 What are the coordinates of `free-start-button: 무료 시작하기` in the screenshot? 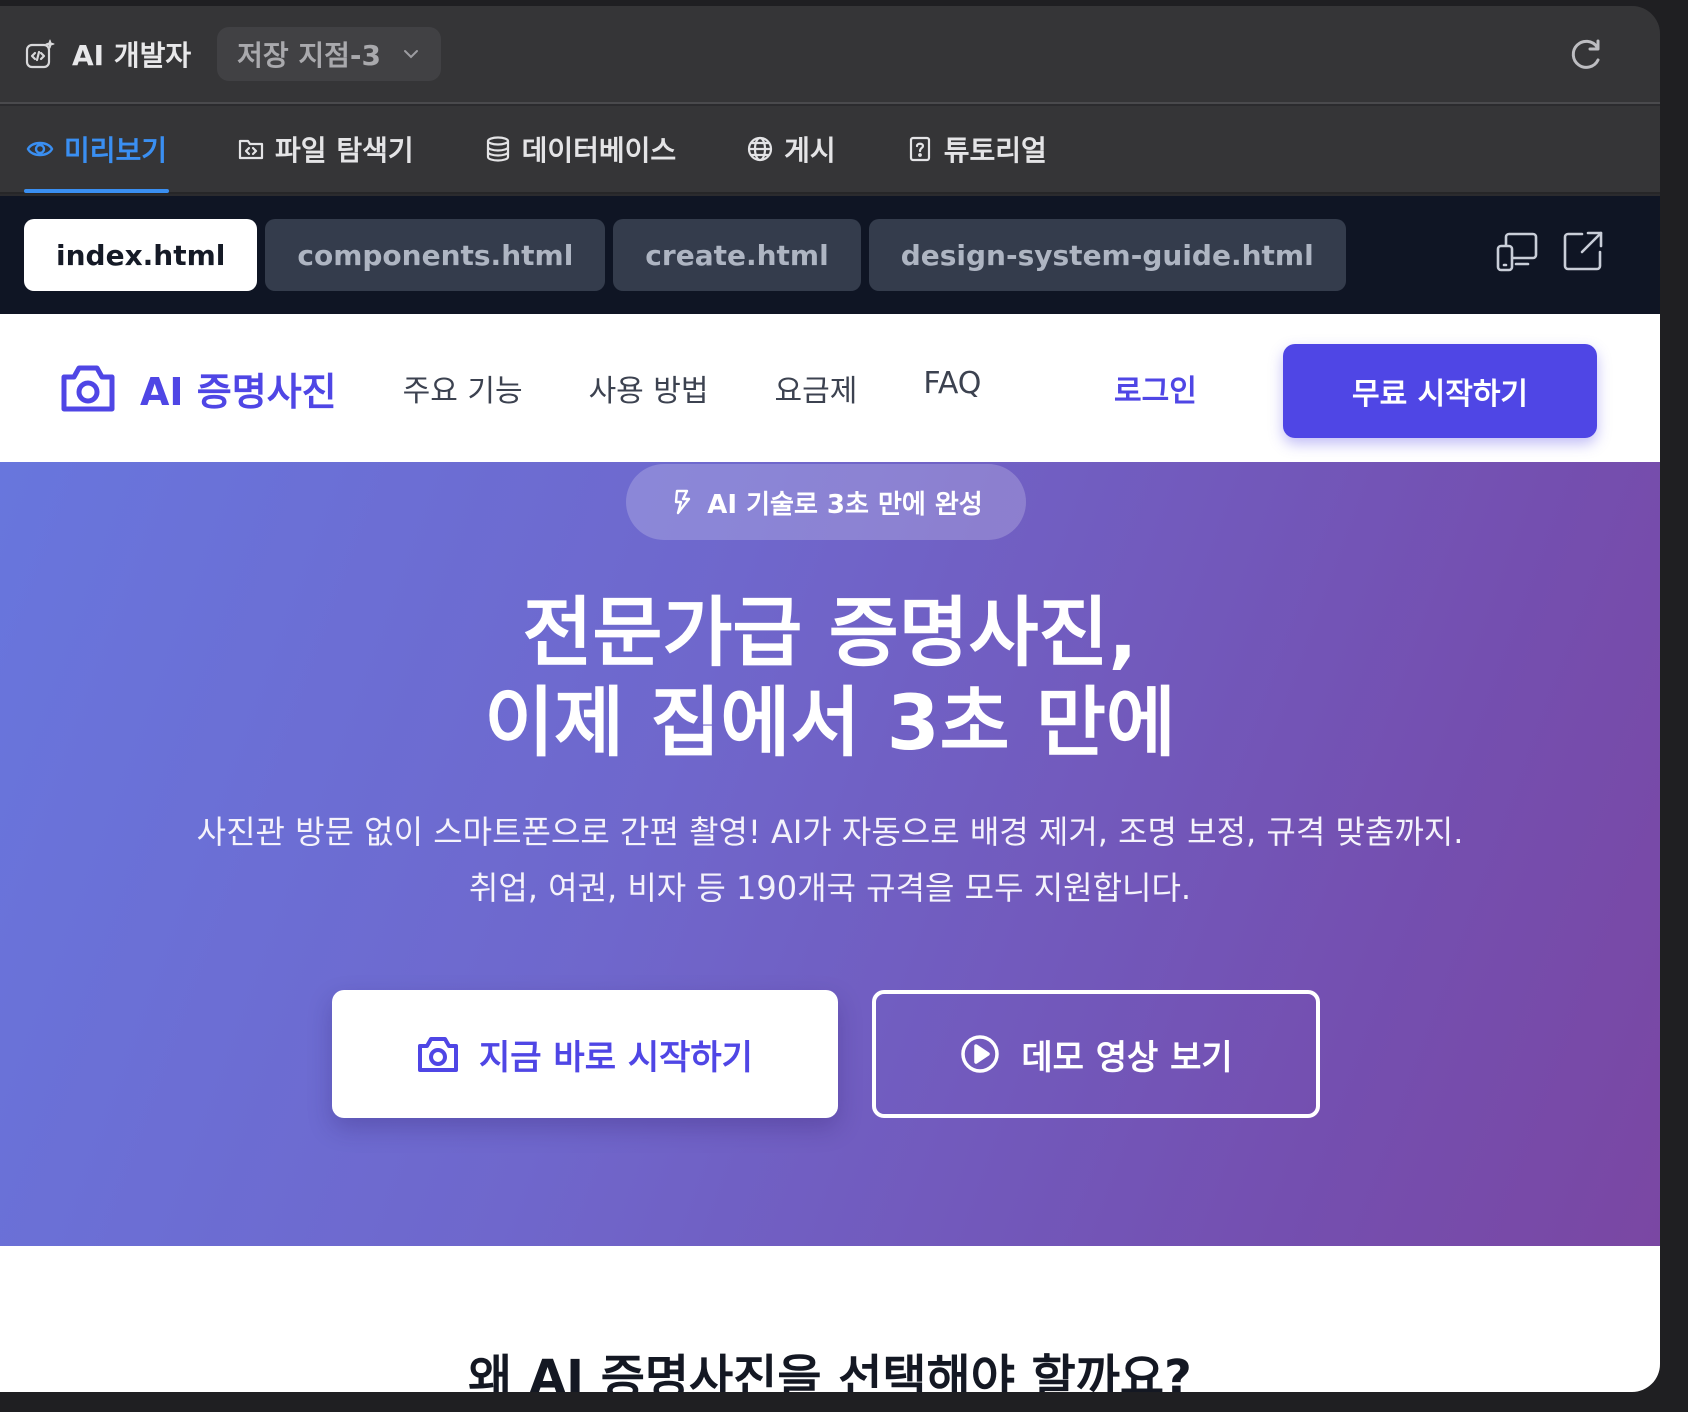 It's located at (1440, 391).